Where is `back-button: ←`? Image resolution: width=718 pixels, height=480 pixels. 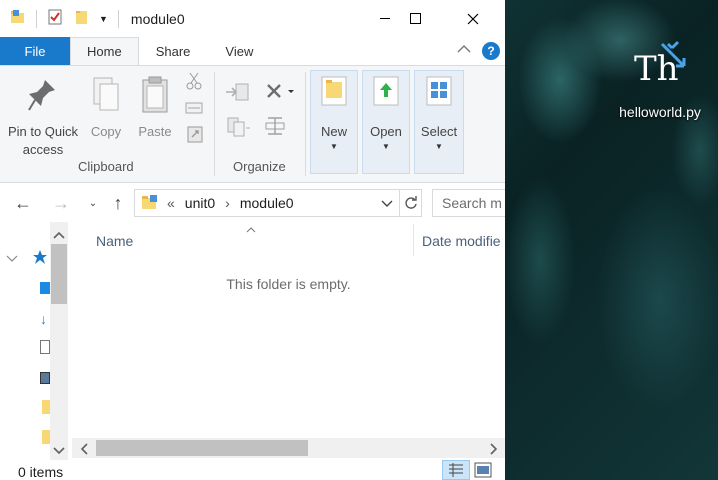 back-button: ← is located at coordinates (23, 203).